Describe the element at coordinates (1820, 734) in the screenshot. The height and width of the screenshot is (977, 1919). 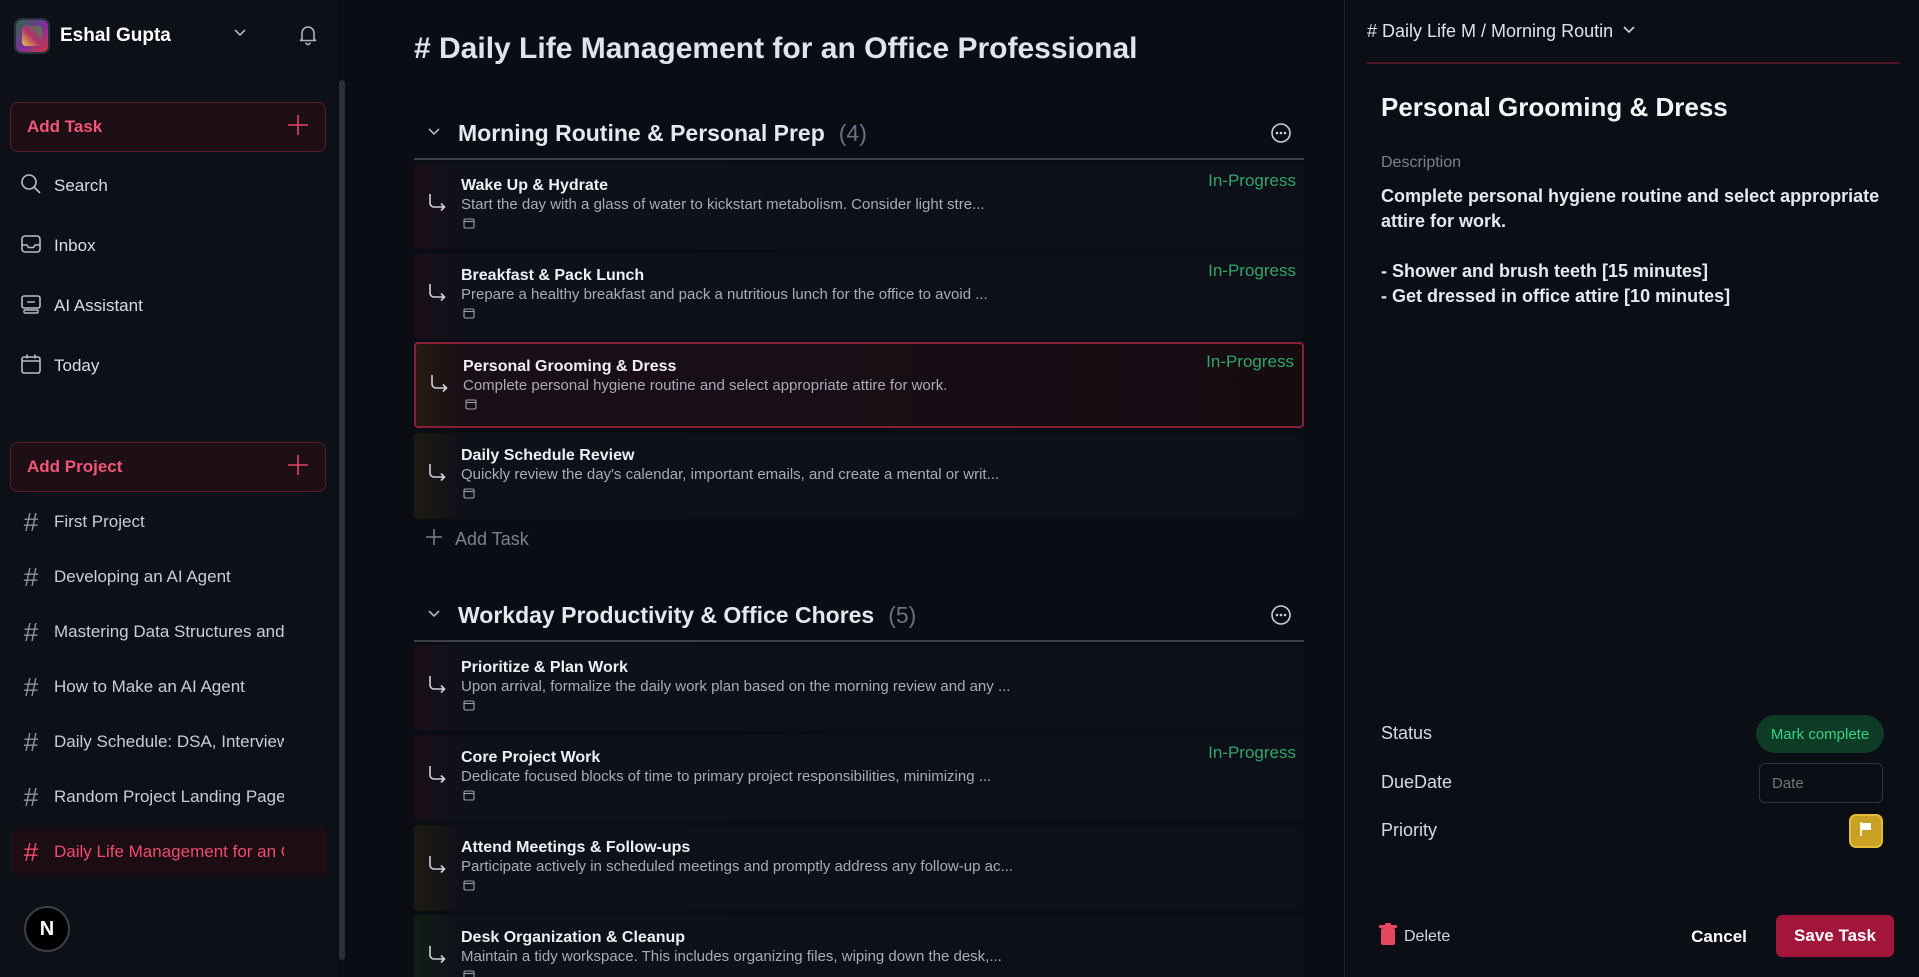
I see `mark-complete-button: Mark complete` at that location.